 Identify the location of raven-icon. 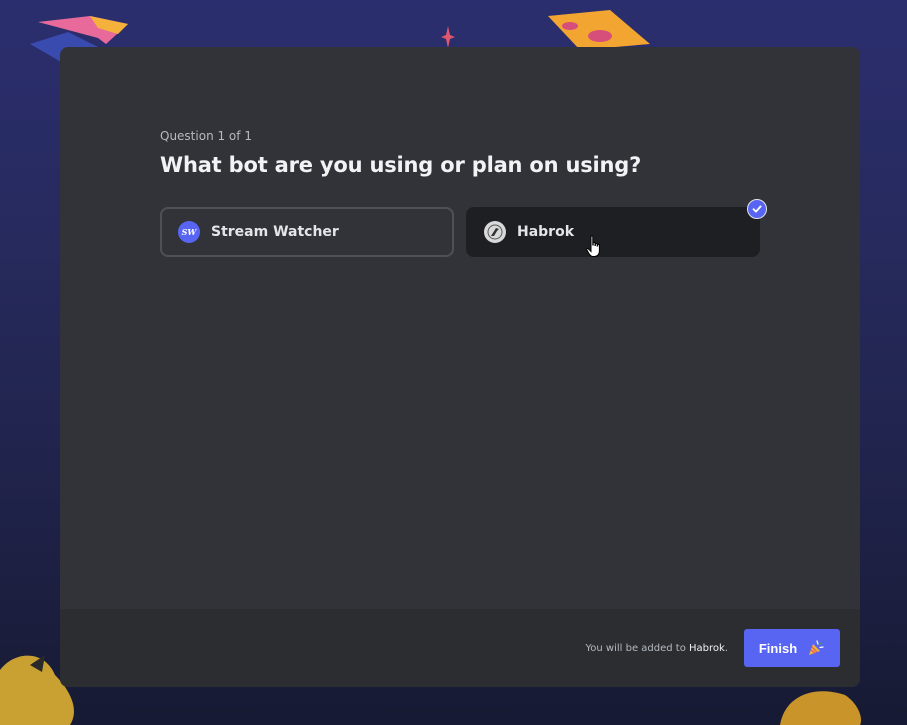
(495, 232).